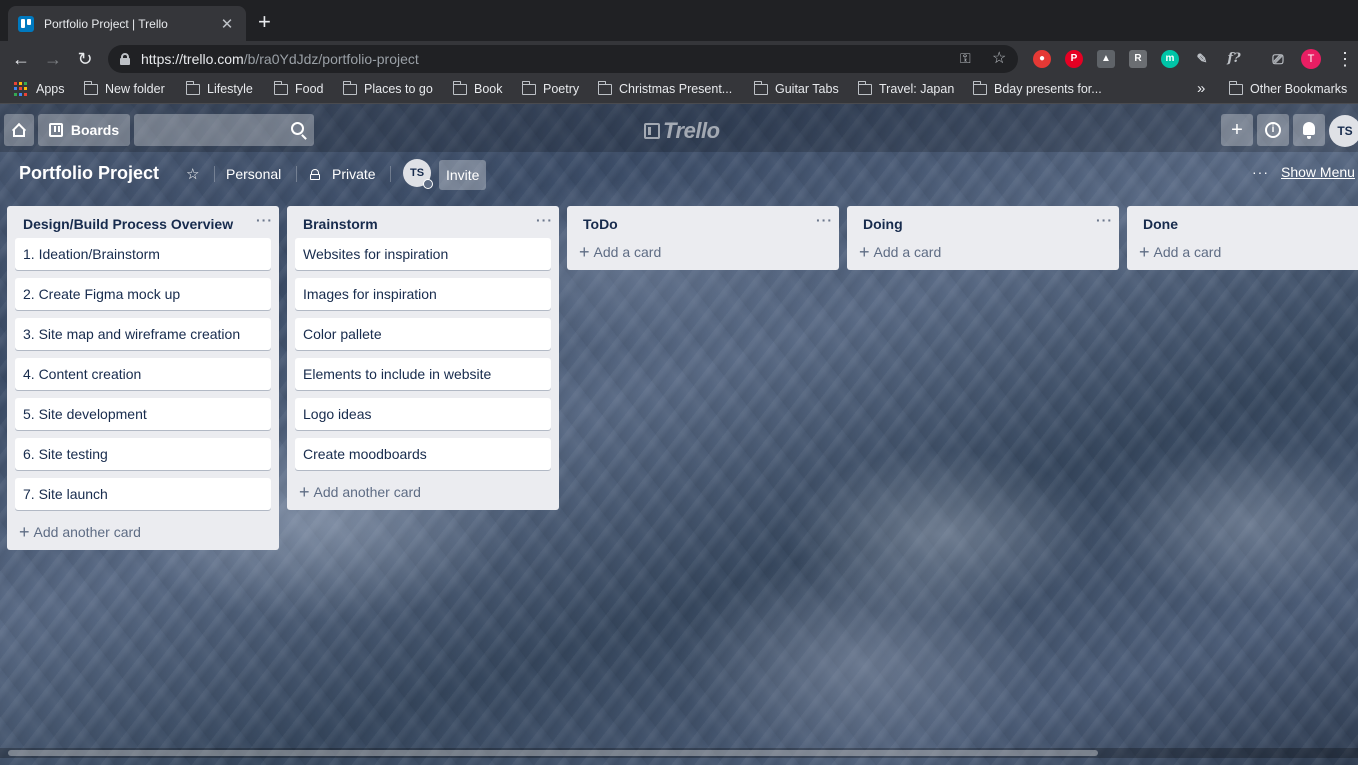 The height and width of the screenshot is (765, 1358). Describe the element at coordinates (26, 23) in the screenshot. I see `trello-favicon-icon` at that location.